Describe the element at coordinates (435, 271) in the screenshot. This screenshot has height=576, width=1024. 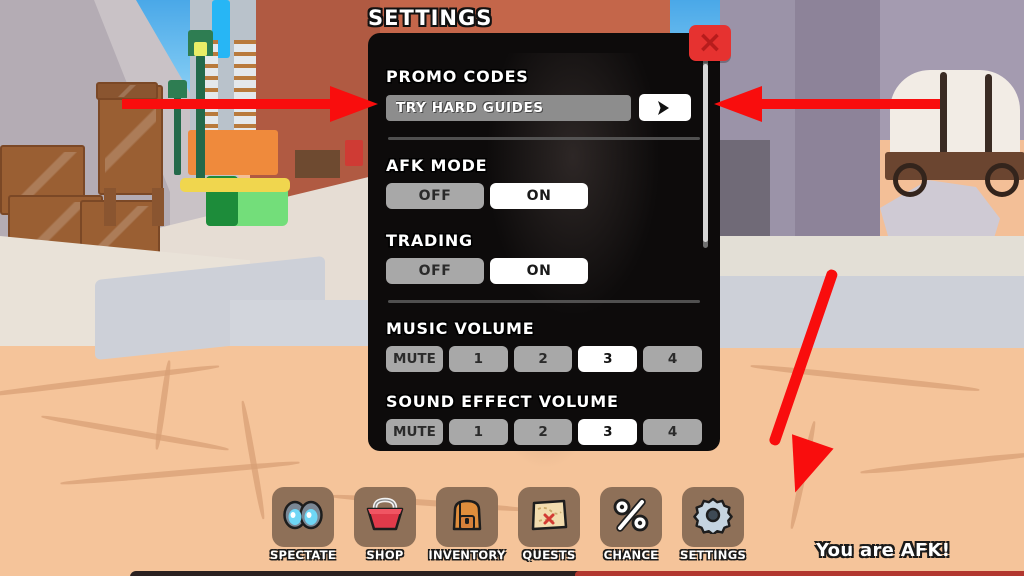
I see `trading-off-button: OFF` at that location.